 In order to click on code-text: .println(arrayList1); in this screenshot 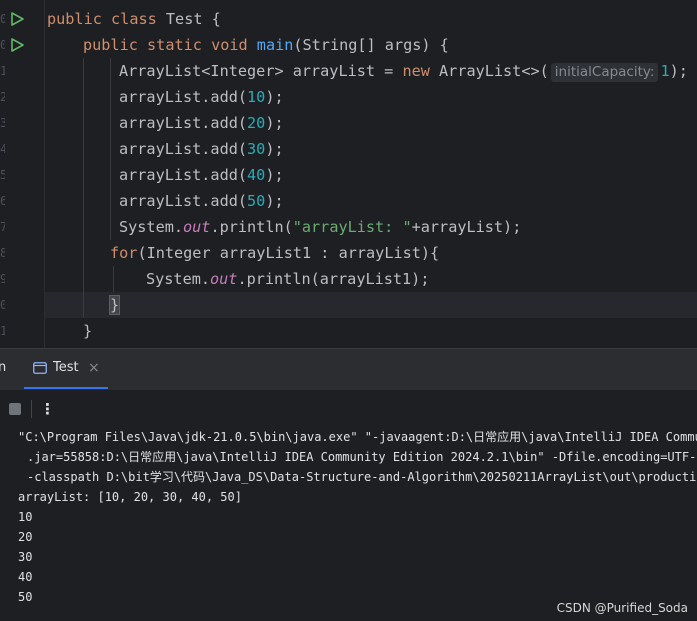, I will do `click(333, 279)`.